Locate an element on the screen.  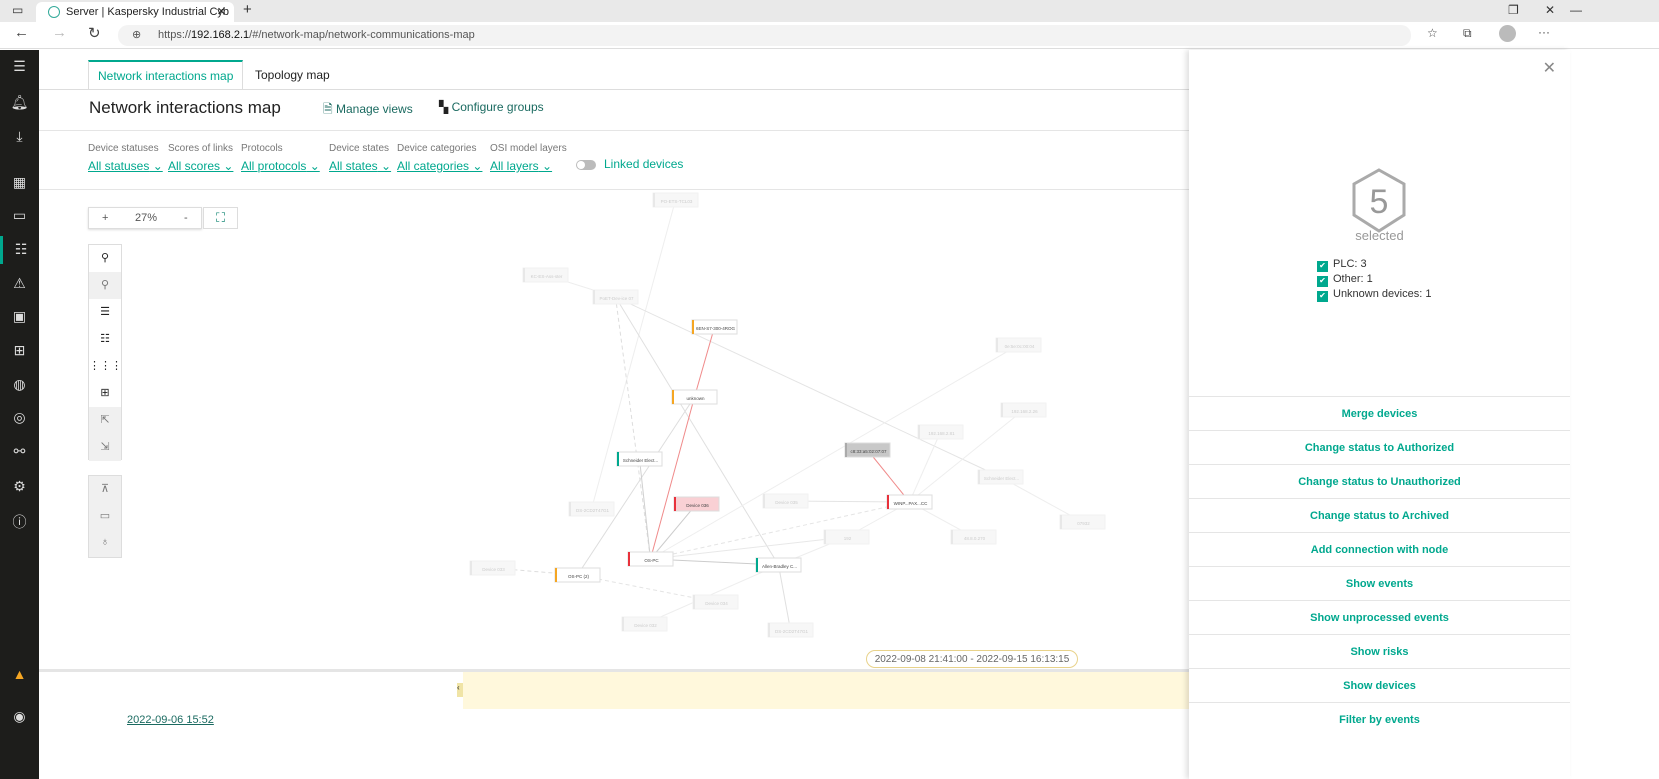
show-events-button: Show events is located at coordinates (1379, 583).